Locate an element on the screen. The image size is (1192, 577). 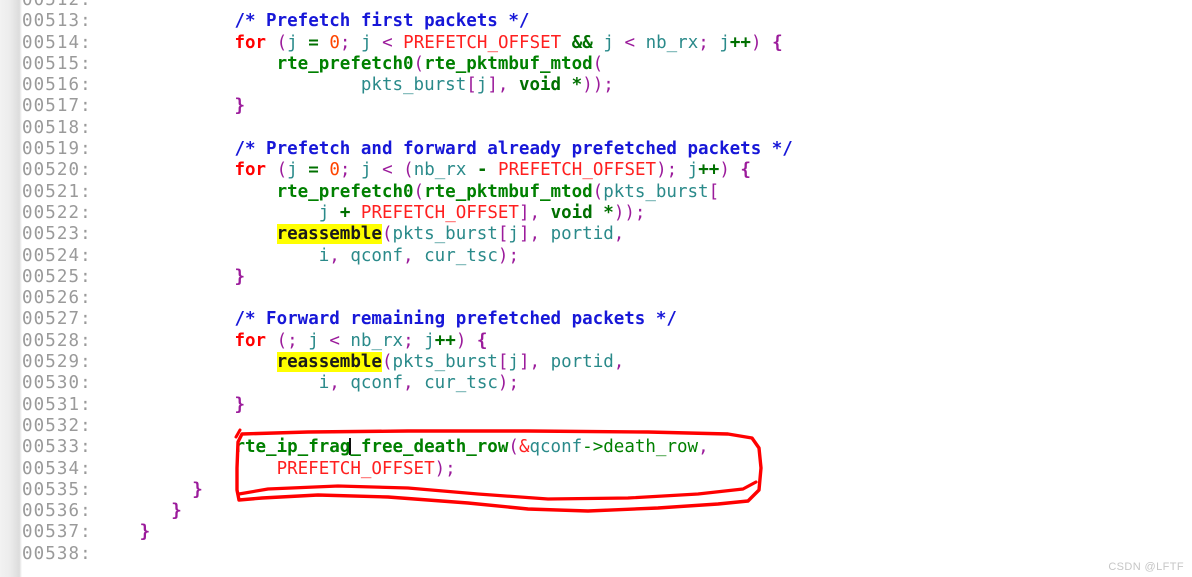
line-number: 00535: is located at coordinates (57, 489).